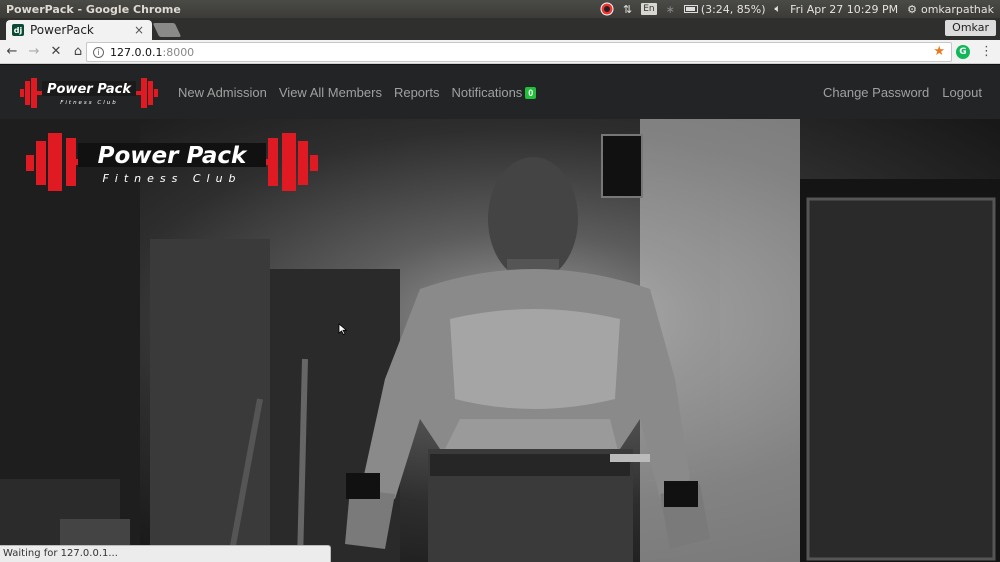  Describe the element at coordinates (139, 30) in the screenshot. I see `tab-close-icon: ×` at that location.